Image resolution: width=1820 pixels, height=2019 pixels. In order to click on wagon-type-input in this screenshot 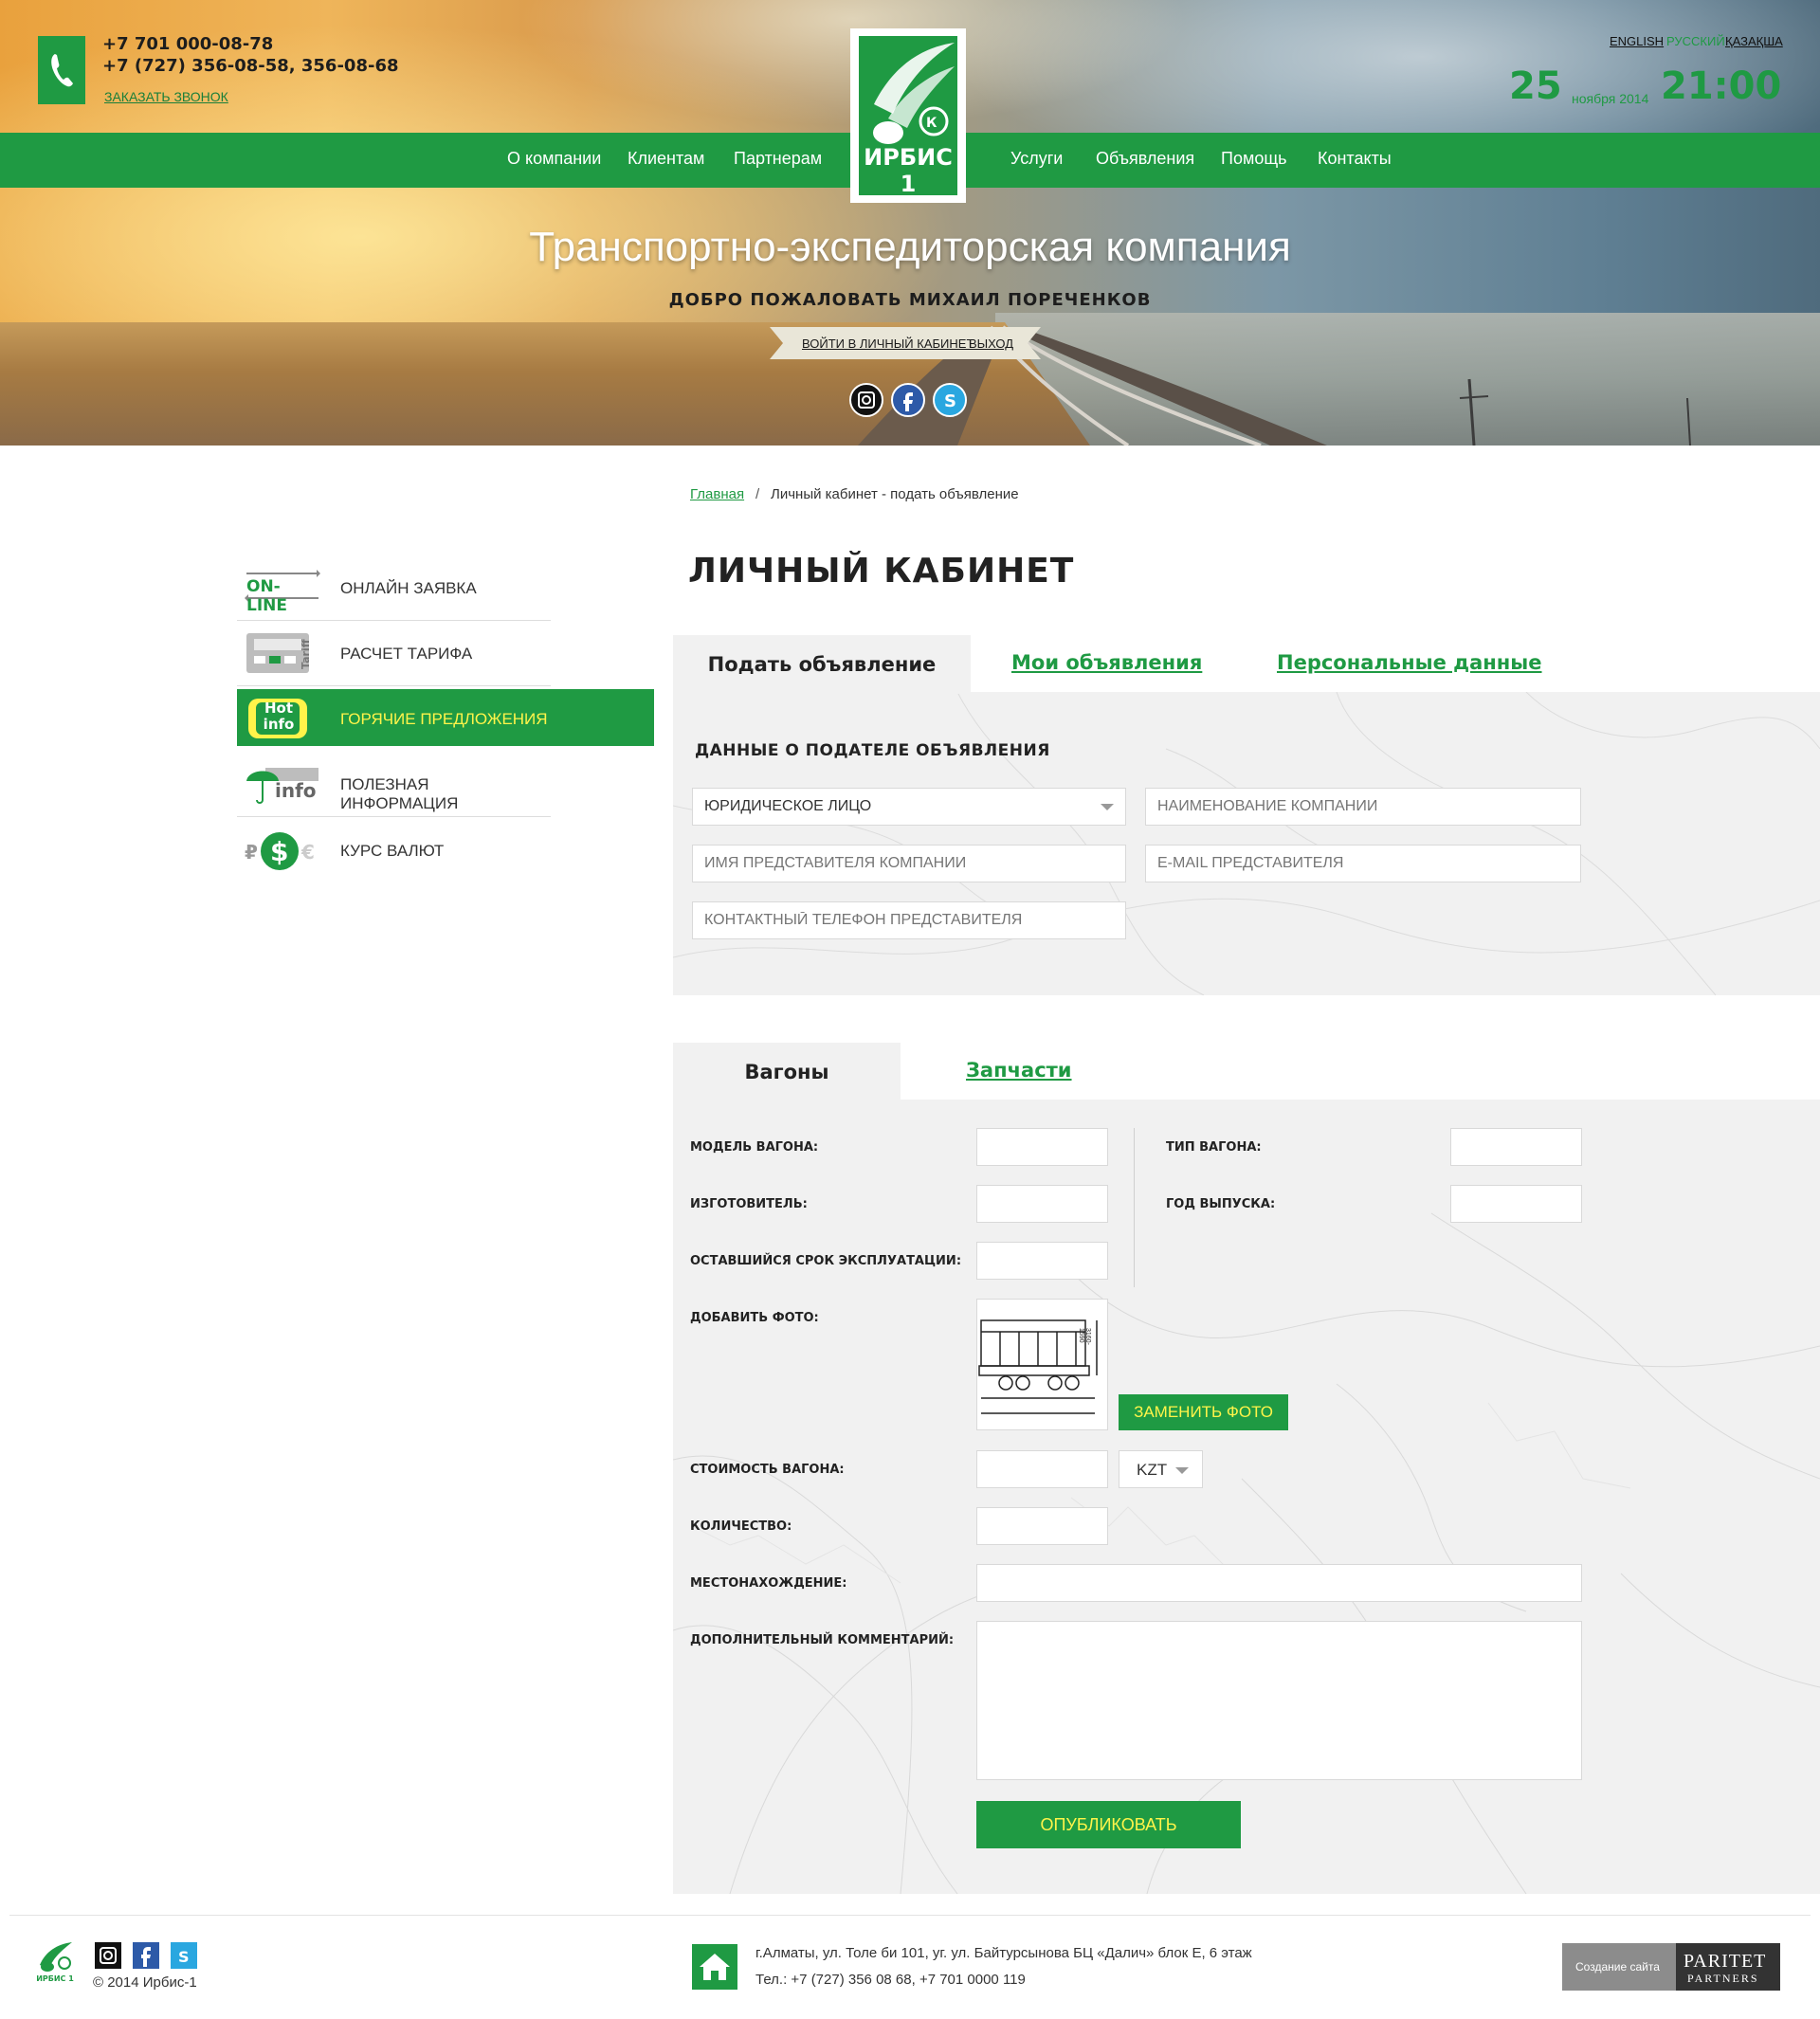, I will do `click(1516, 1147)`.